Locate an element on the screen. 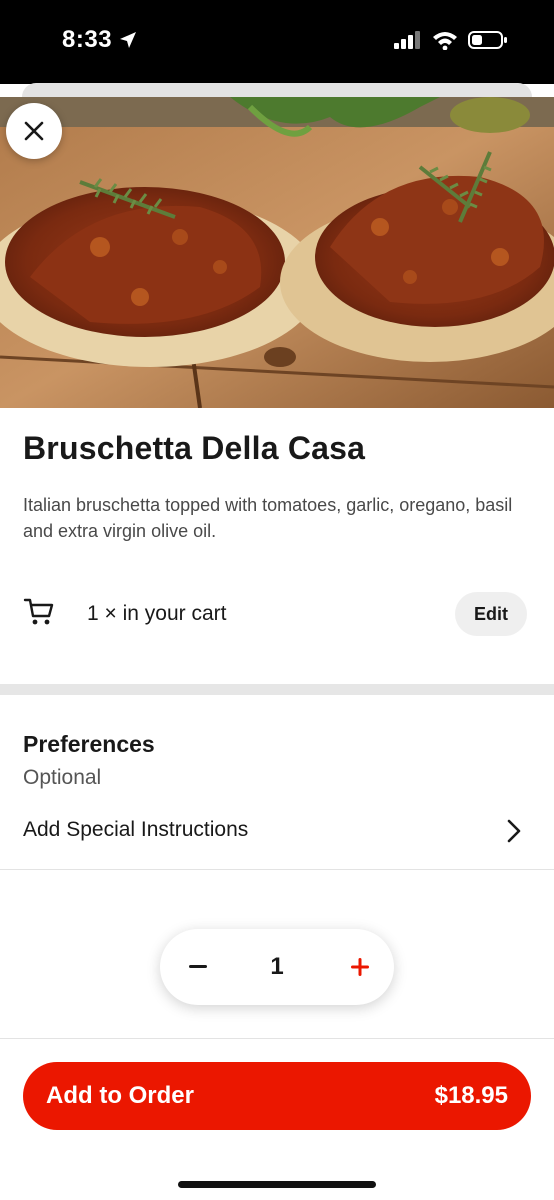 The height and width of the screenshot is (1200, 554). section-divider is located at coordinates (277, 689).